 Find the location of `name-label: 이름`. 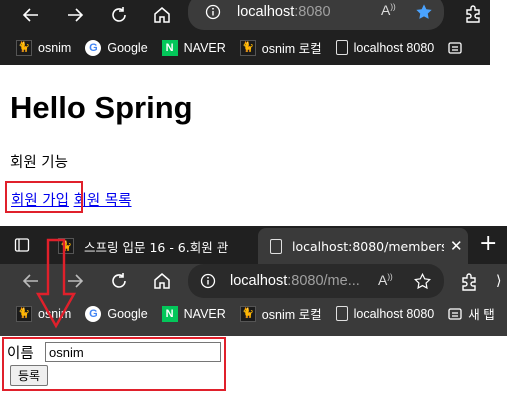

name-label: 이름 is located at coordinates (20, 354).